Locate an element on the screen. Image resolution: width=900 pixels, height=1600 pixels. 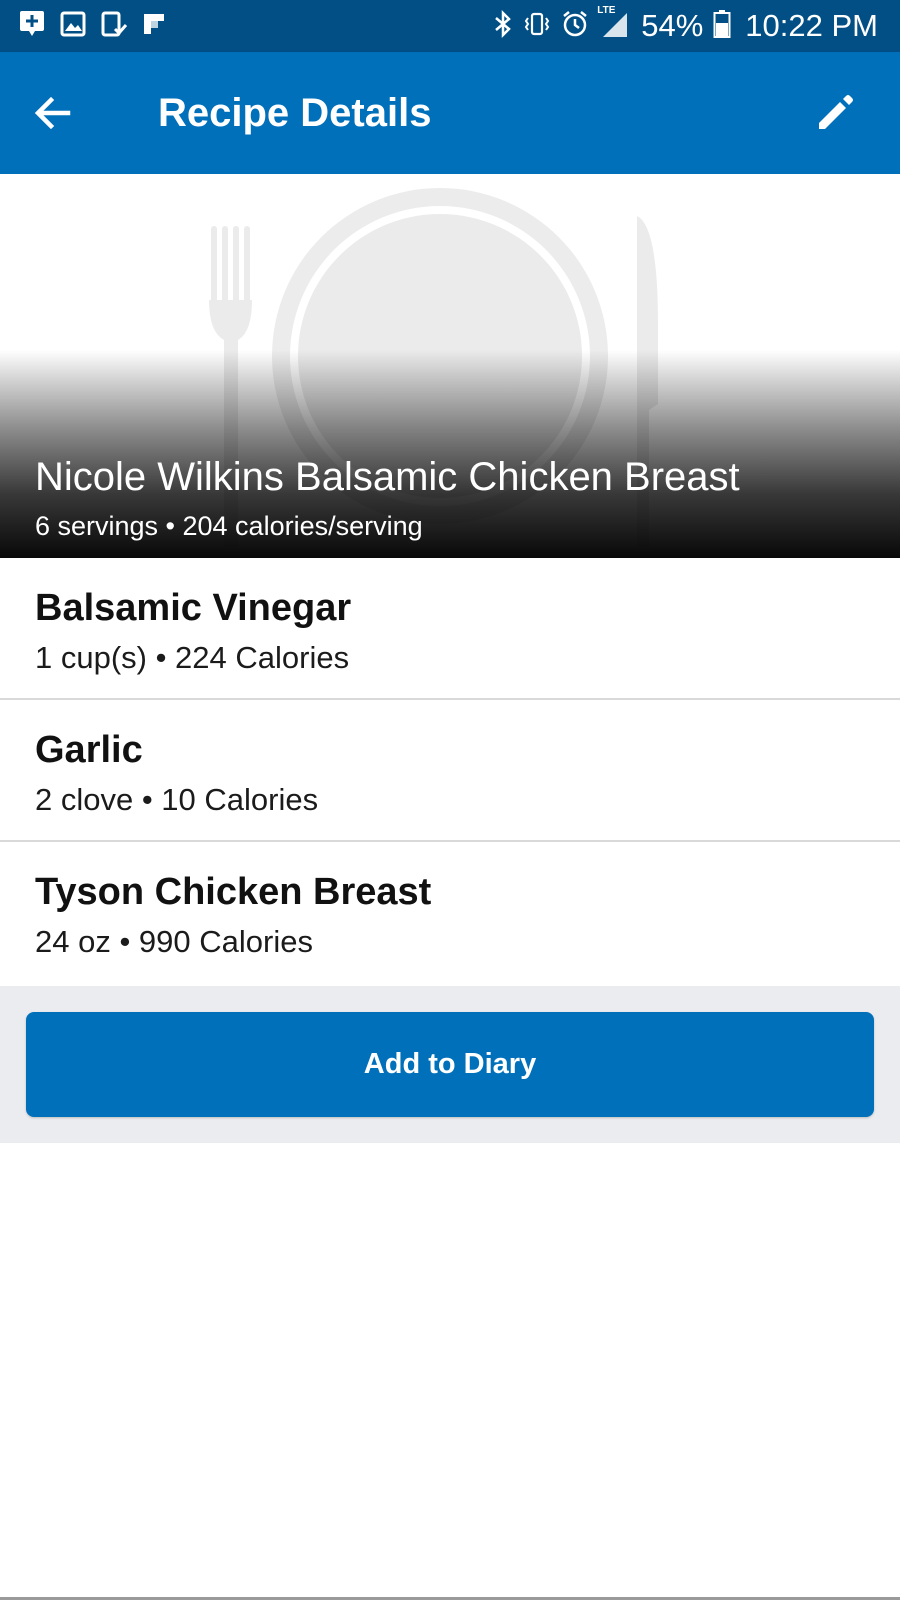
ingredient-name: Balsamic Vinegar is located at coordinates (193, 608).